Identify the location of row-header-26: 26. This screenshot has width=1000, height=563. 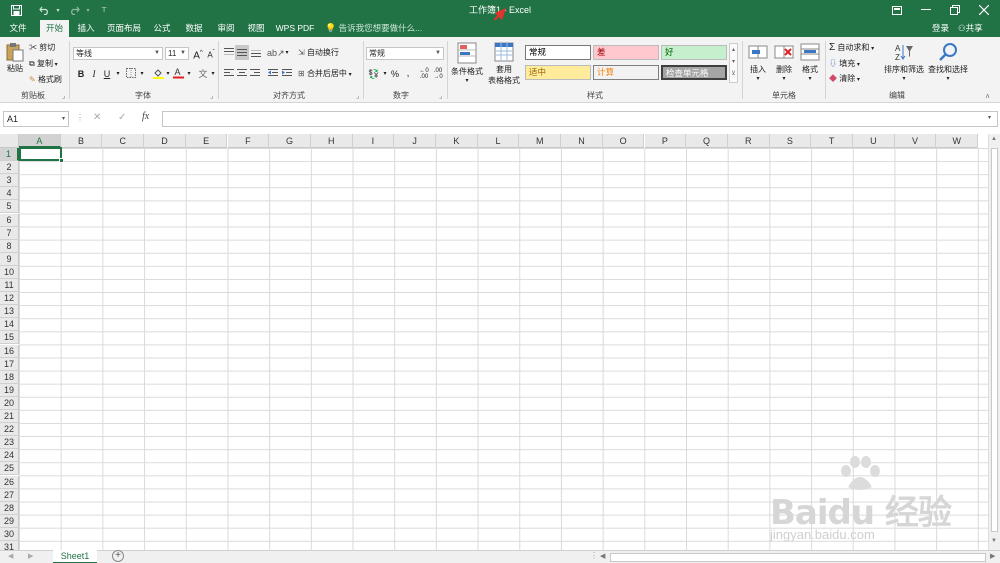
(9, 482).